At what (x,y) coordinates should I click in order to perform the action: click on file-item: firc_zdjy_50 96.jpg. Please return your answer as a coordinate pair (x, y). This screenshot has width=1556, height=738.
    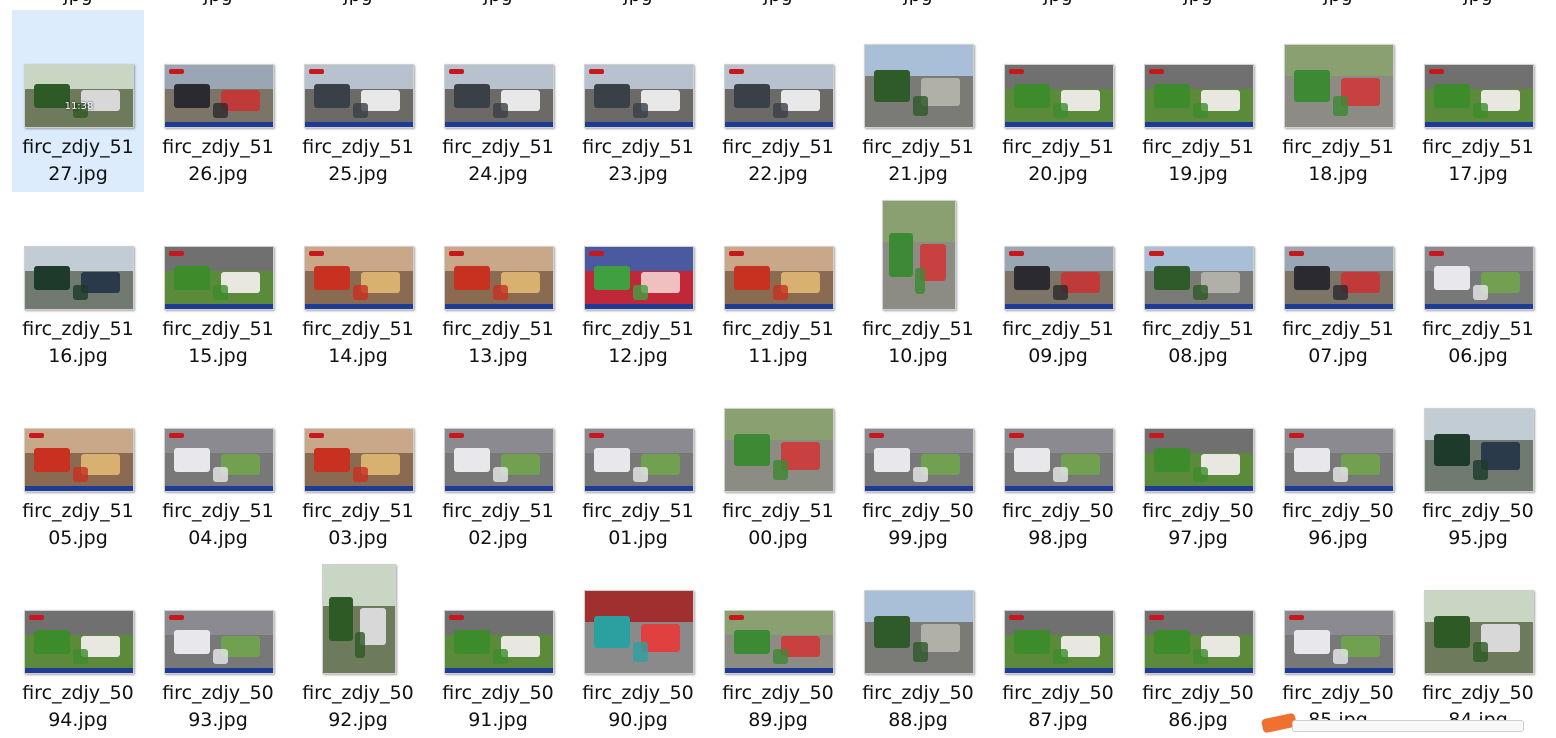
    Looking at the image, I should click on (1338, 465).